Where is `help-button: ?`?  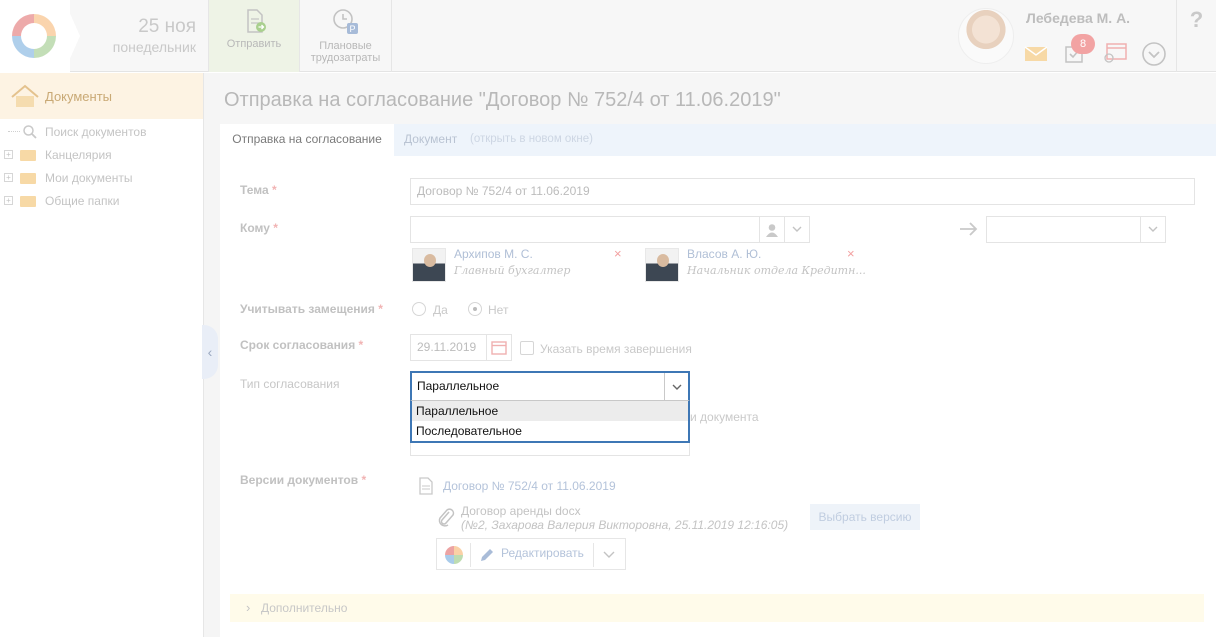
help-button: ? is located at coordinates (1196, 36).